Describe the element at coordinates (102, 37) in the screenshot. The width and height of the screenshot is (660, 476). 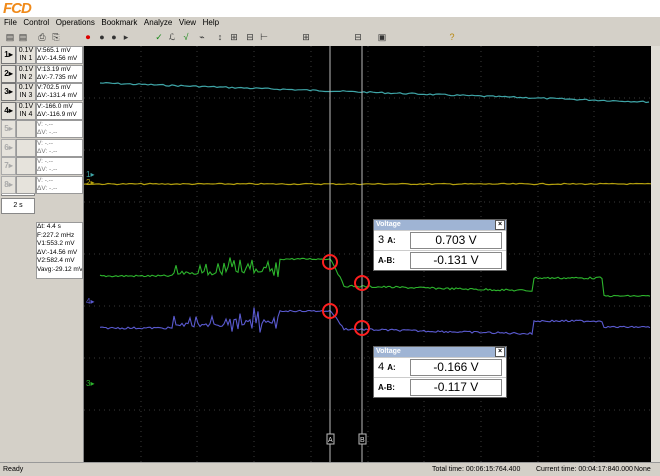
I see `stop-icon: ●` at that location.